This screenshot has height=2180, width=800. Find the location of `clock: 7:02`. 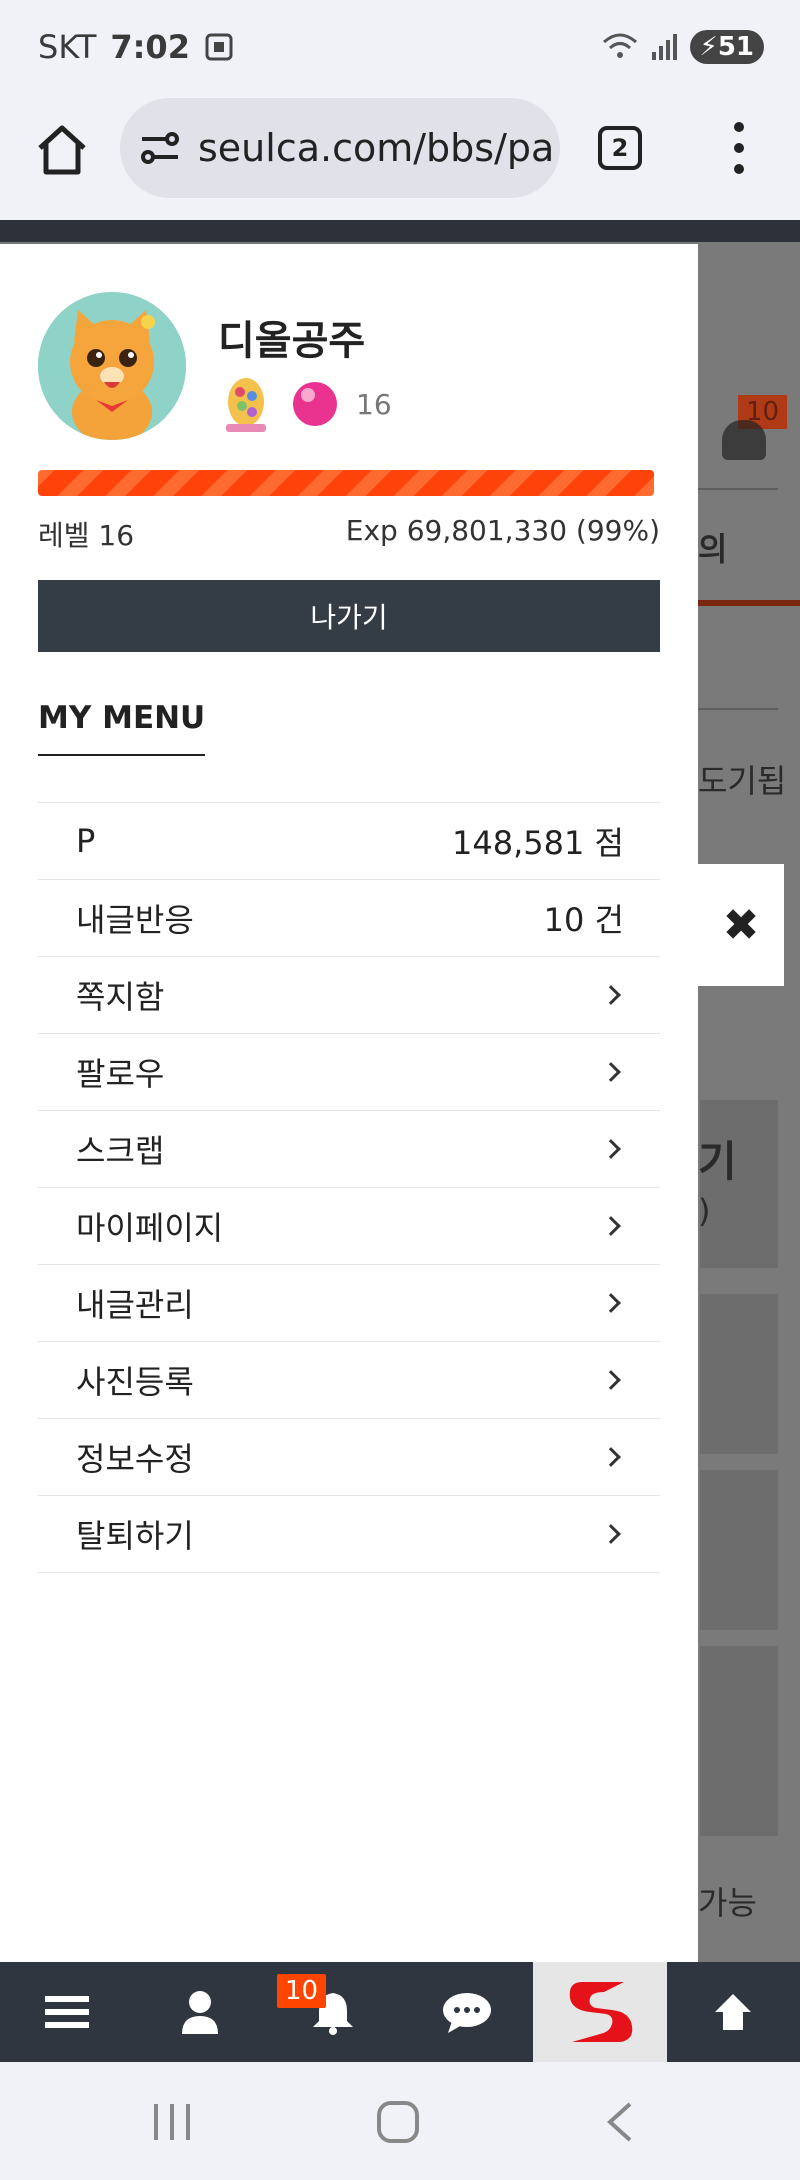

clock: 7:02 is located at coordinates (150, 47).